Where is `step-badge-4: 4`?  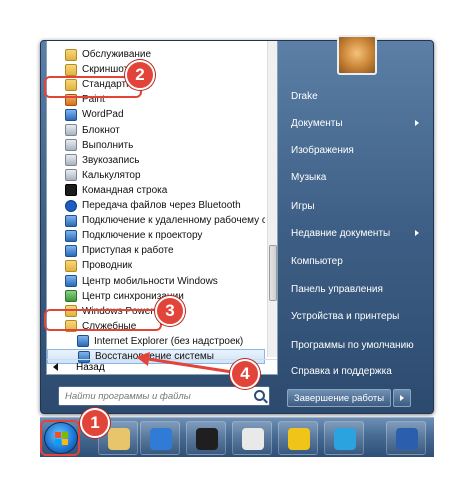 step-badge-4: 4 is located at coordinates (245, 374).